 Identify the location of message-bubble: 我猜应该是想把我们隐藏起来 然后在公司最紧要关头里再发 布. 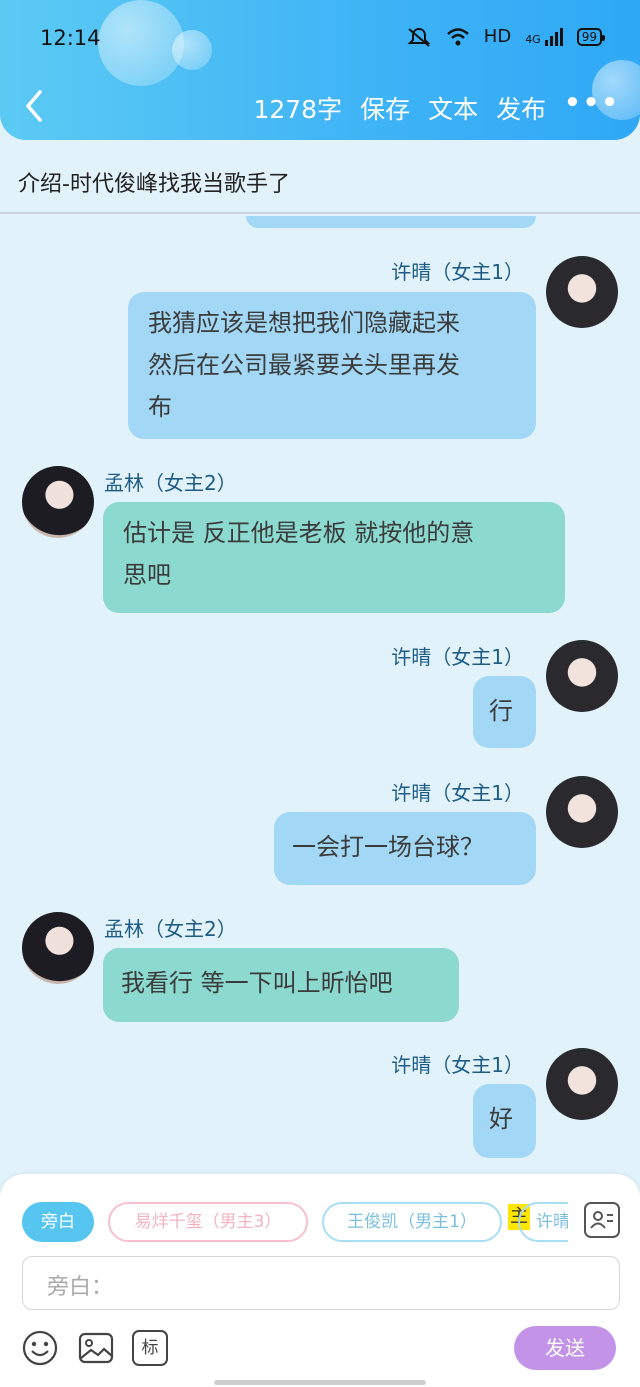
(332, 365).